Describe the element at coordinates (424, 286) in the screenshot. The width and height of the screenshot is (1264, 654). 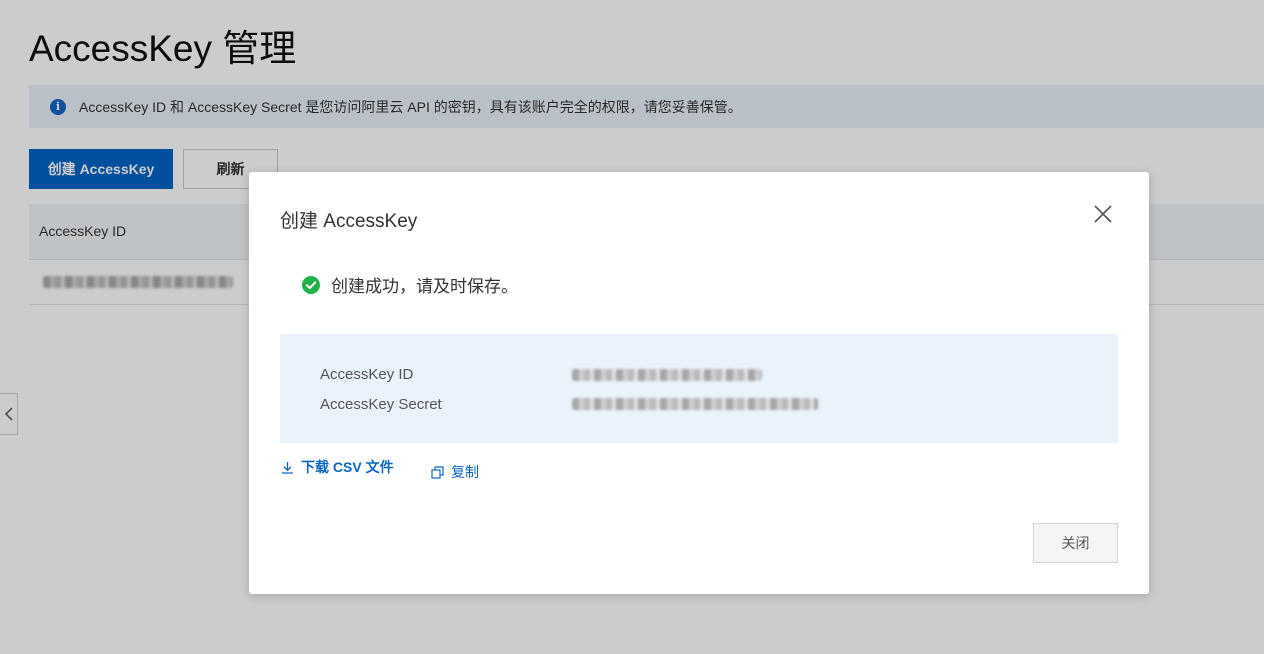
I see `success-text: 创建成功，请及时保存。` at that location.